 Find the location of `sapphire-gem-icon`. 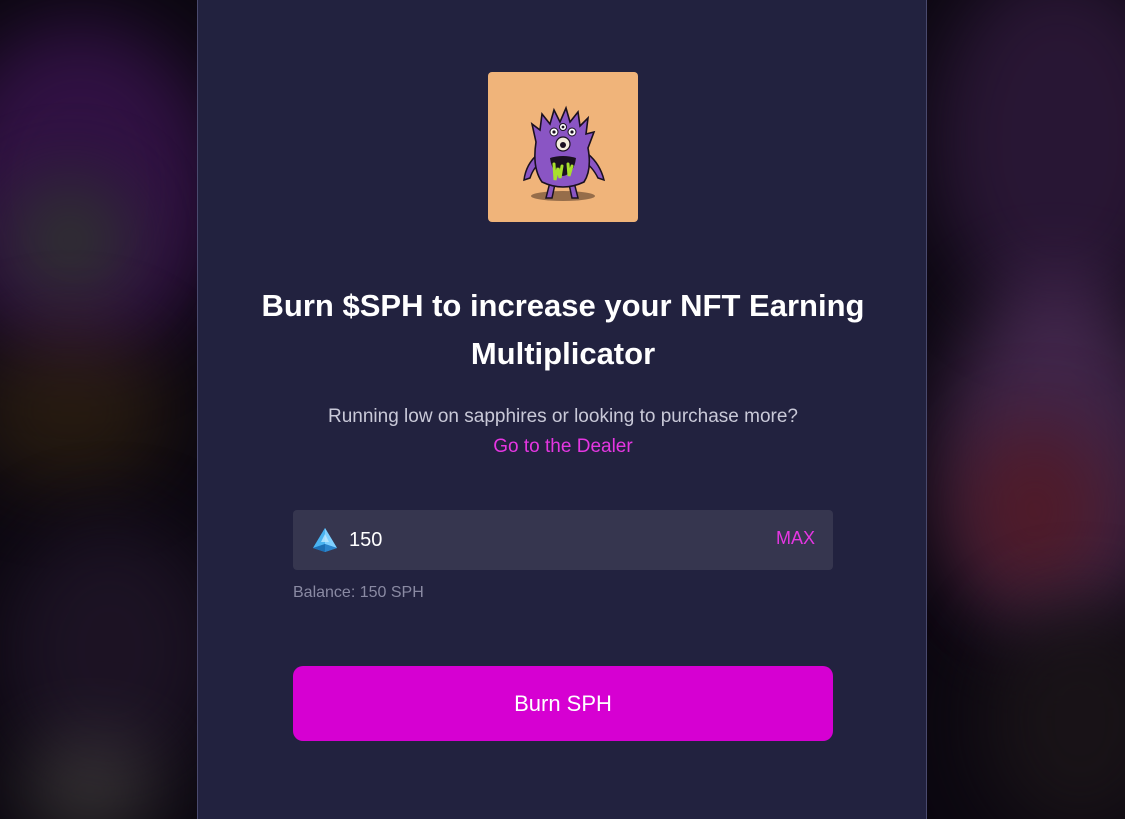

sapphire-gem-icon is located at coordinates (325, 540).